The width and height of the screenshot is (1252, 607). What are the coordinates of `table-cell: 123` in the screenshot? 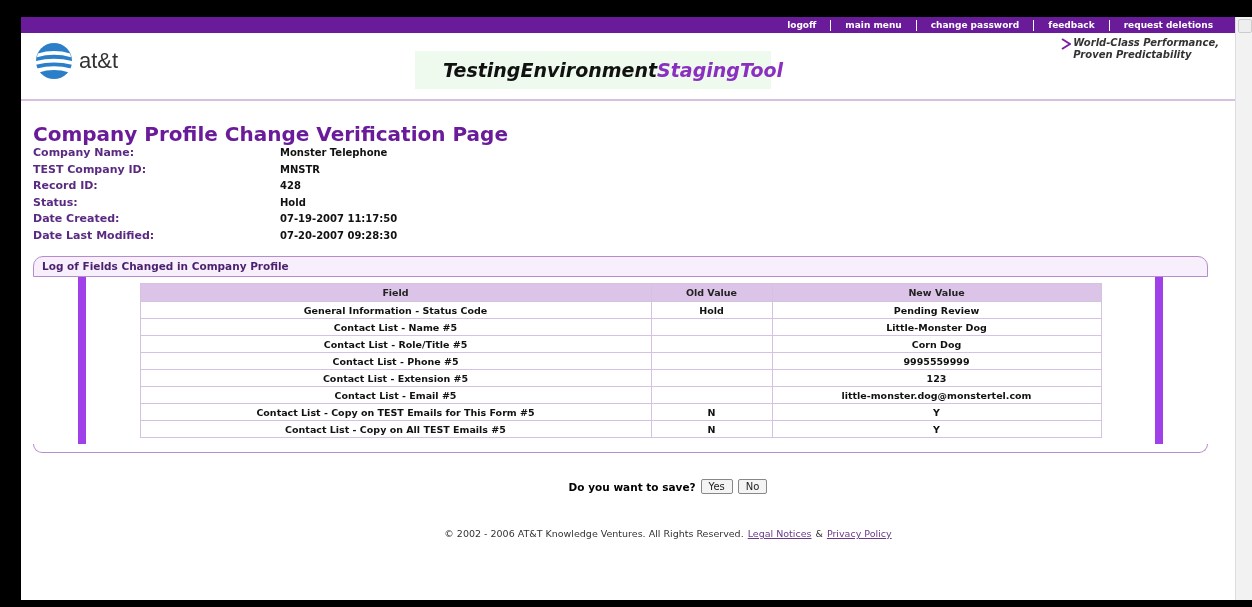 It's located at (936, 378).